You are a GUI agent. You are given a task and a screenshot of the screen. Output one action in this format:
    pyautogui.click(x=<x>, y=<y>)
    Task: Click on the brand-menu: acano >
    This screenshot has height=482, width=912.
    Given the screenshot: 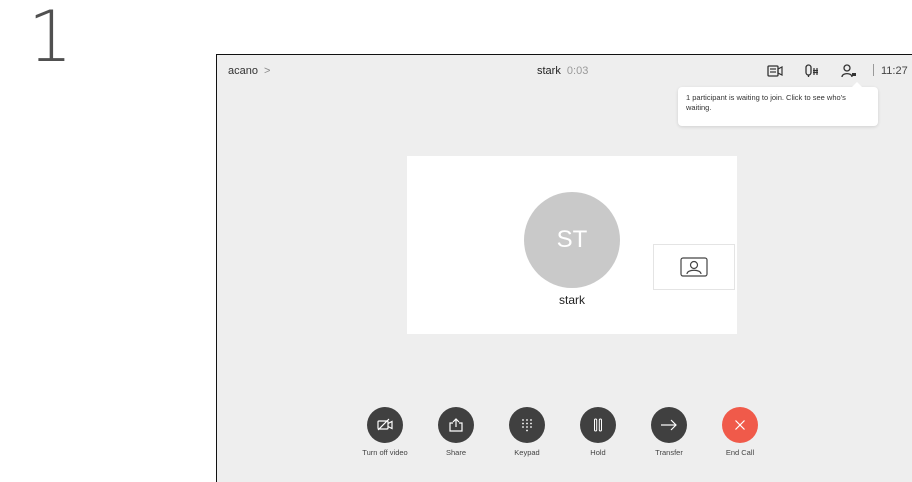 What is the action you would take?
    pyautogui.click(x=249, y=71)
    